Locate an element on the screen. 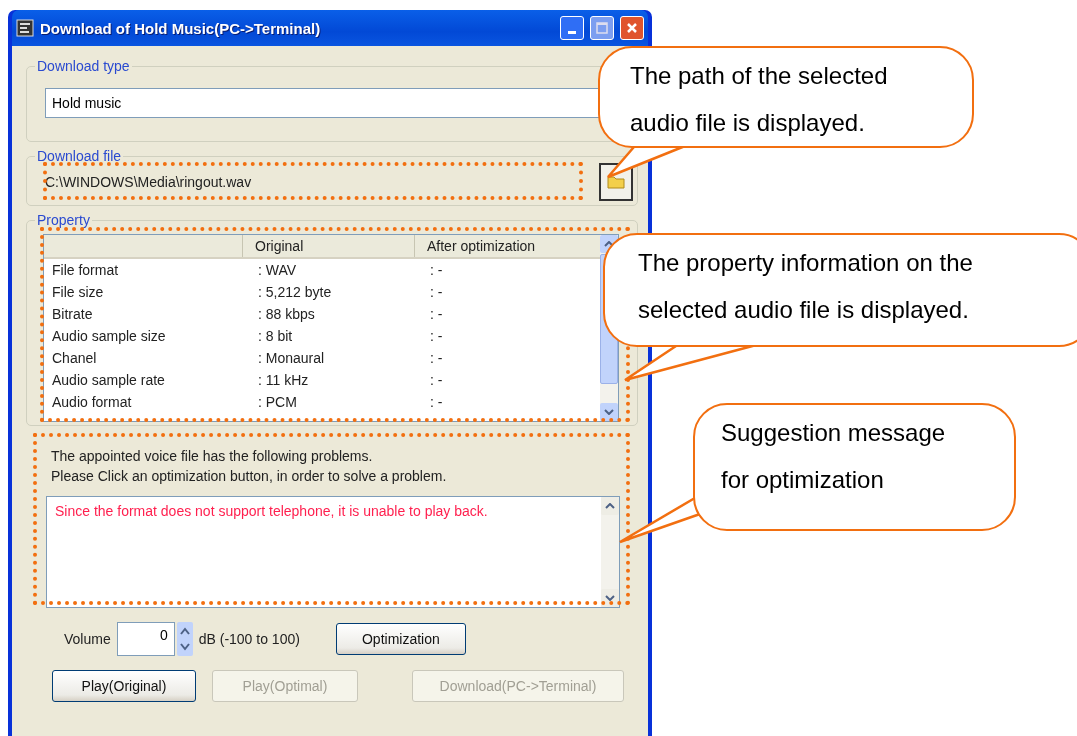 Image resolution: width=1077 pixels, height=736 pixels. maximize-button is located at coordinates (602, 28).